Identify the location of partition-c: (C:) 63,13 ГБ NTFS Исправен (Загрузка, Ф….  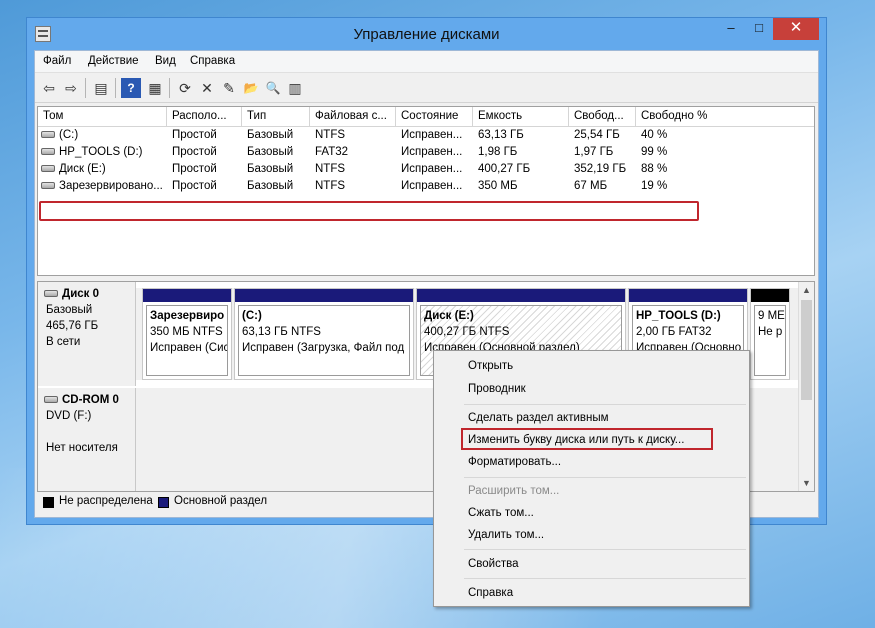
(324, 334).